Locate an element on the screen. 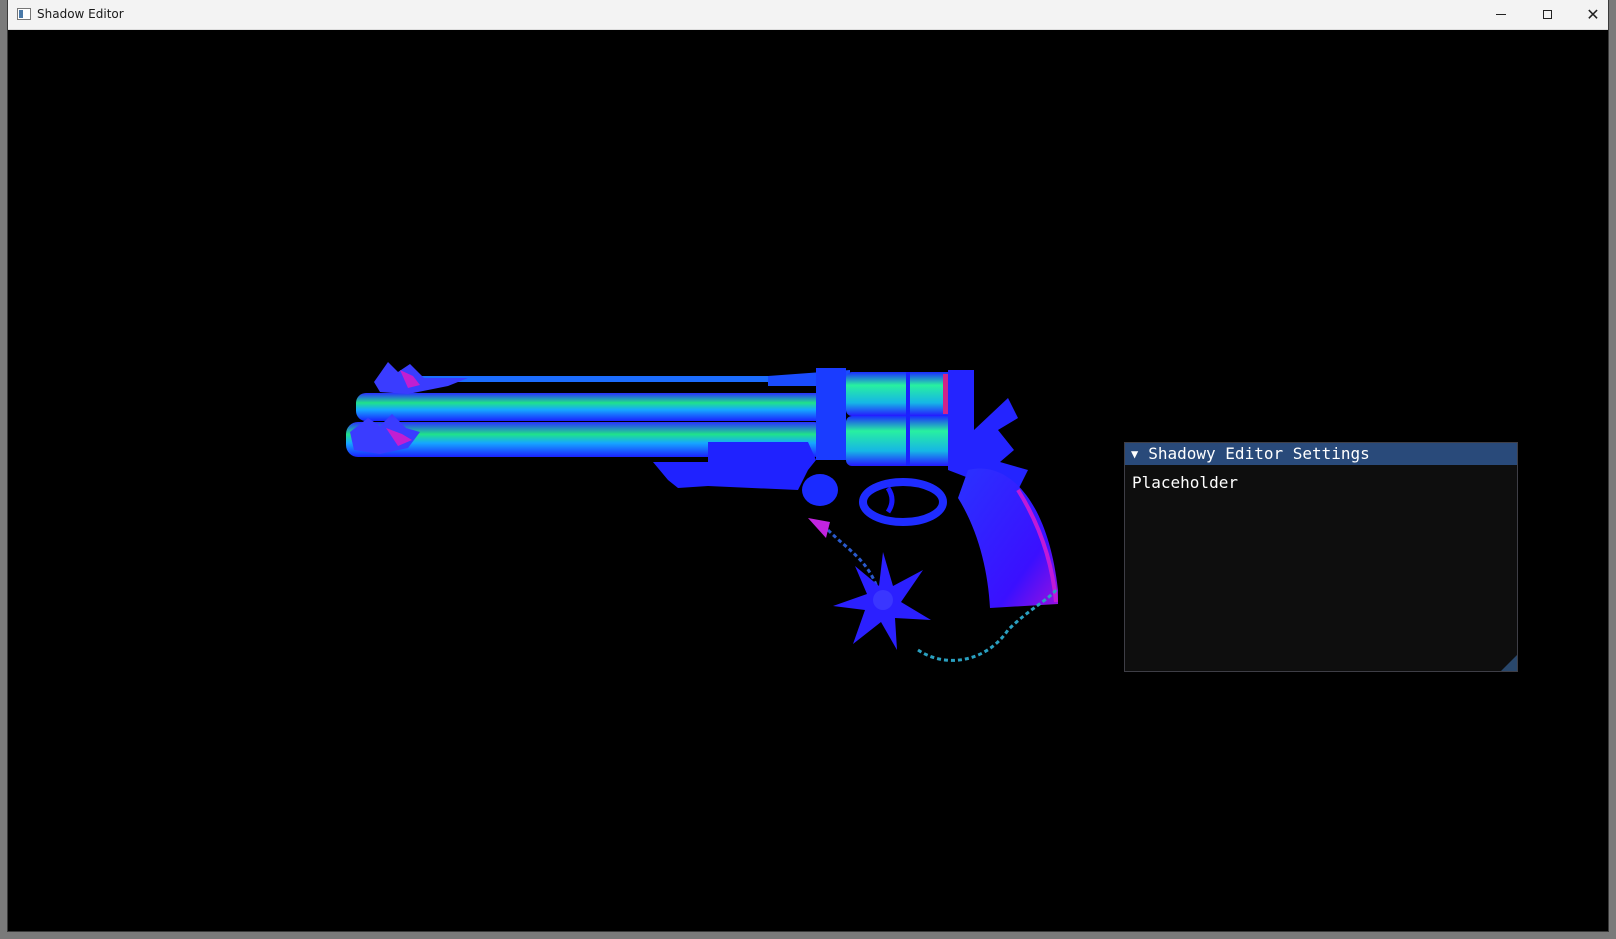  chain-hook is located at coordinates (819, 528).